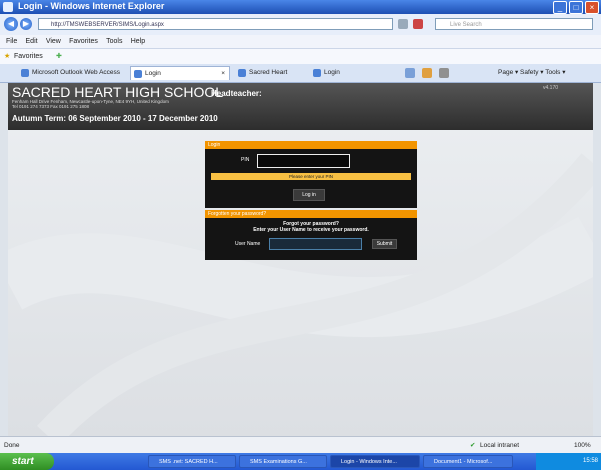 This screenshot has height=470, width=601. Describe the element at coordinates (303, 161) in the screenshot. I see `pin-input` at that location.